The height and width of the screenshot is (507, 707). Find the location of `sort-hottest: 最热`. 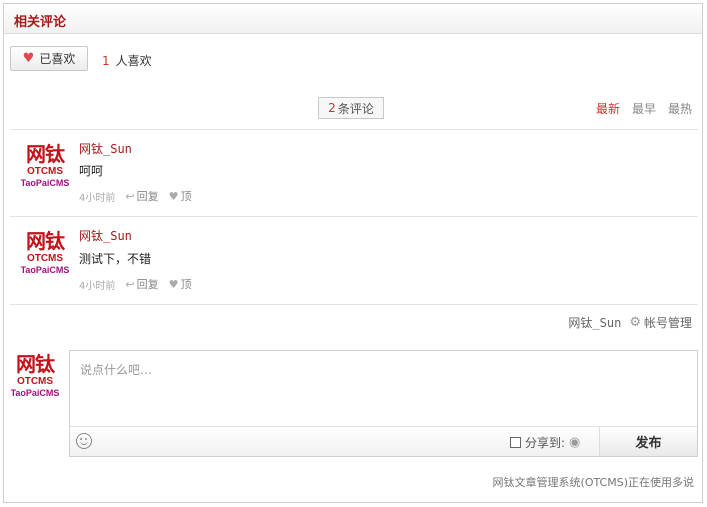

sort-hottest: 最热 is located at coordinates (680, 108).